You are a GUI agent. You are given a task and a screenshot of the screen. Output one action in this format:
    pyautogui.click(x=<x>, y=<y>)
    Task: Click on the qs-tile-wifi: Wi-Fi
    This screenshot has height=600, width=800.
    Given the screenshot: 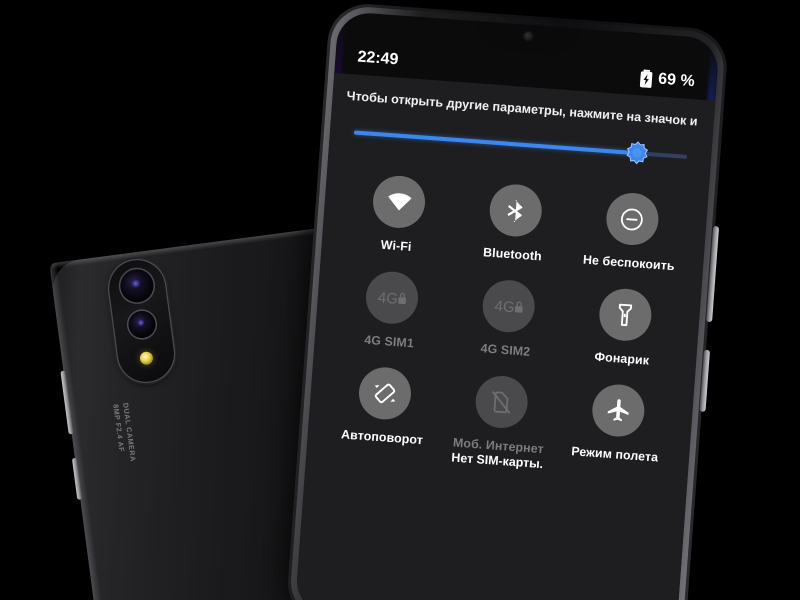 What is the action you would take?
    pyautogui.click(x=398, y=215)
    